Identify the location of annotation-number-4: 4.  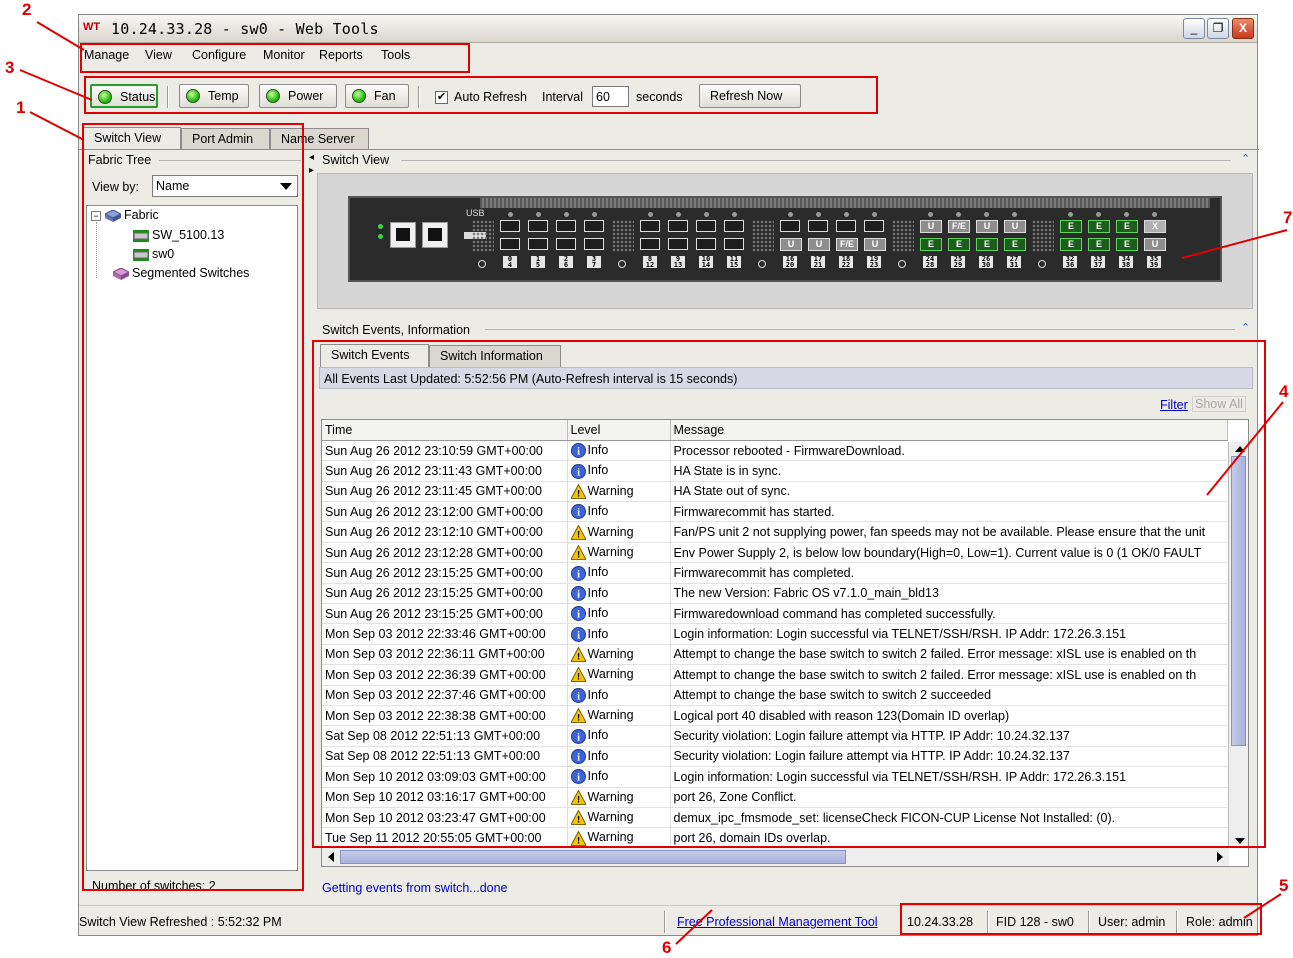
(1284, 391).